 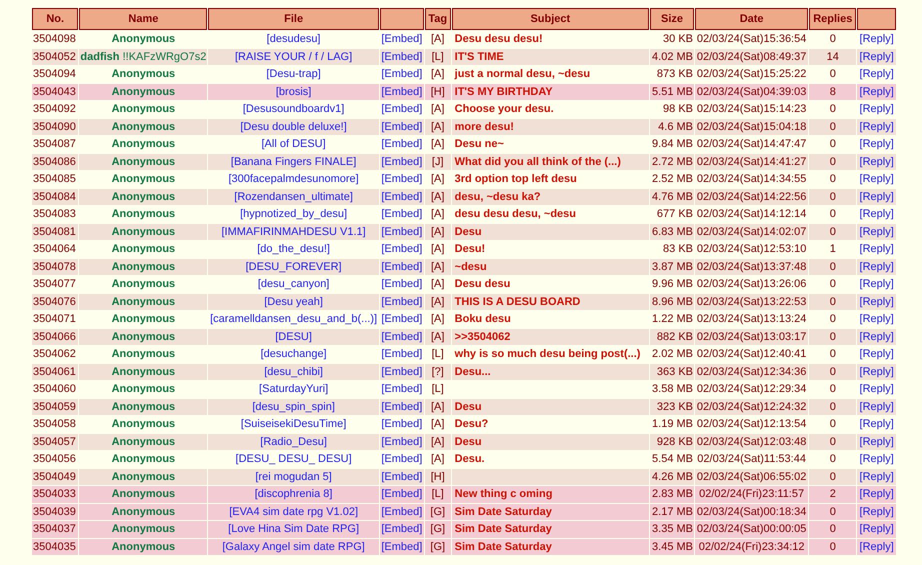 What do you see at coordinates (293, 389) in the screenshot?
I see `file-link: [SaturdayYuri]` at bounding box center [293, 389].